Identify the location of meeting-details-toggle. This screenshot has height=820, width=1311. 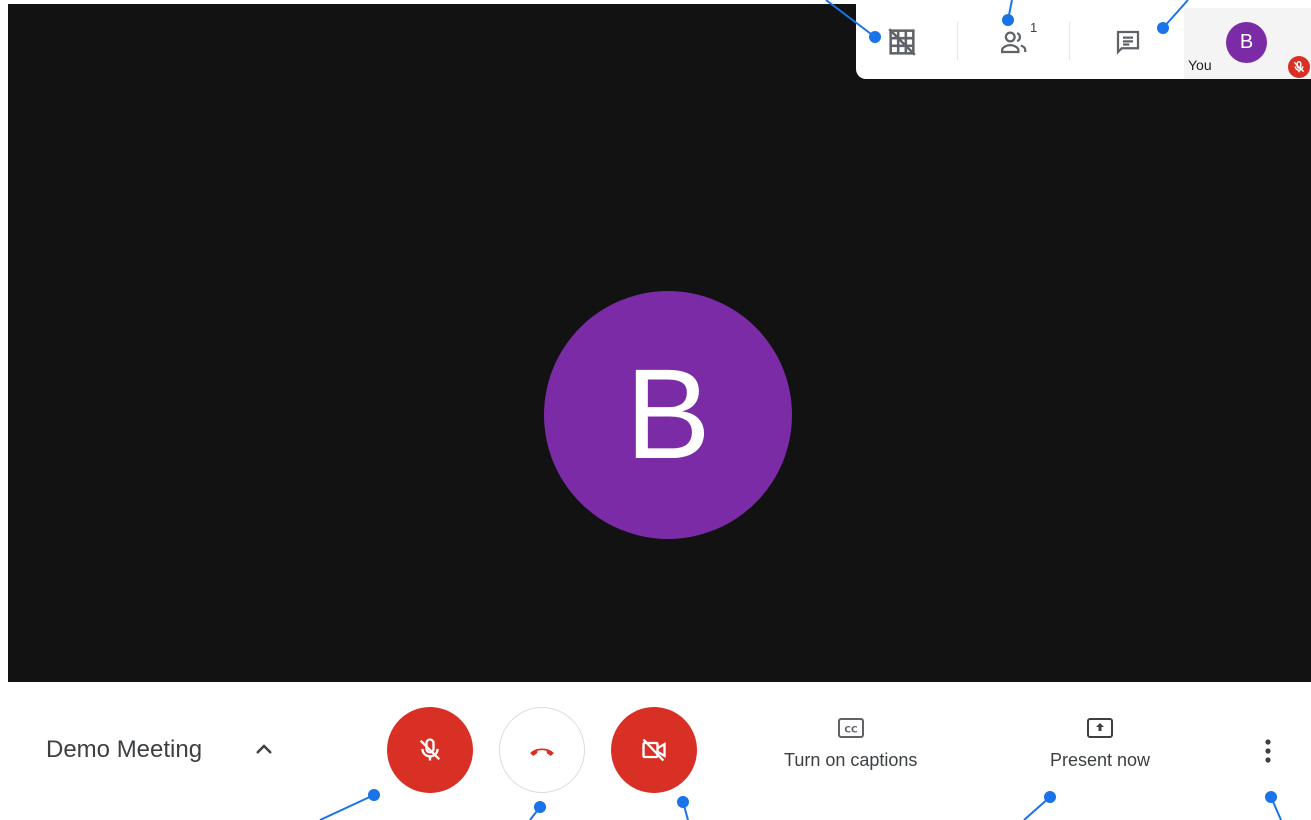
(264, 752).